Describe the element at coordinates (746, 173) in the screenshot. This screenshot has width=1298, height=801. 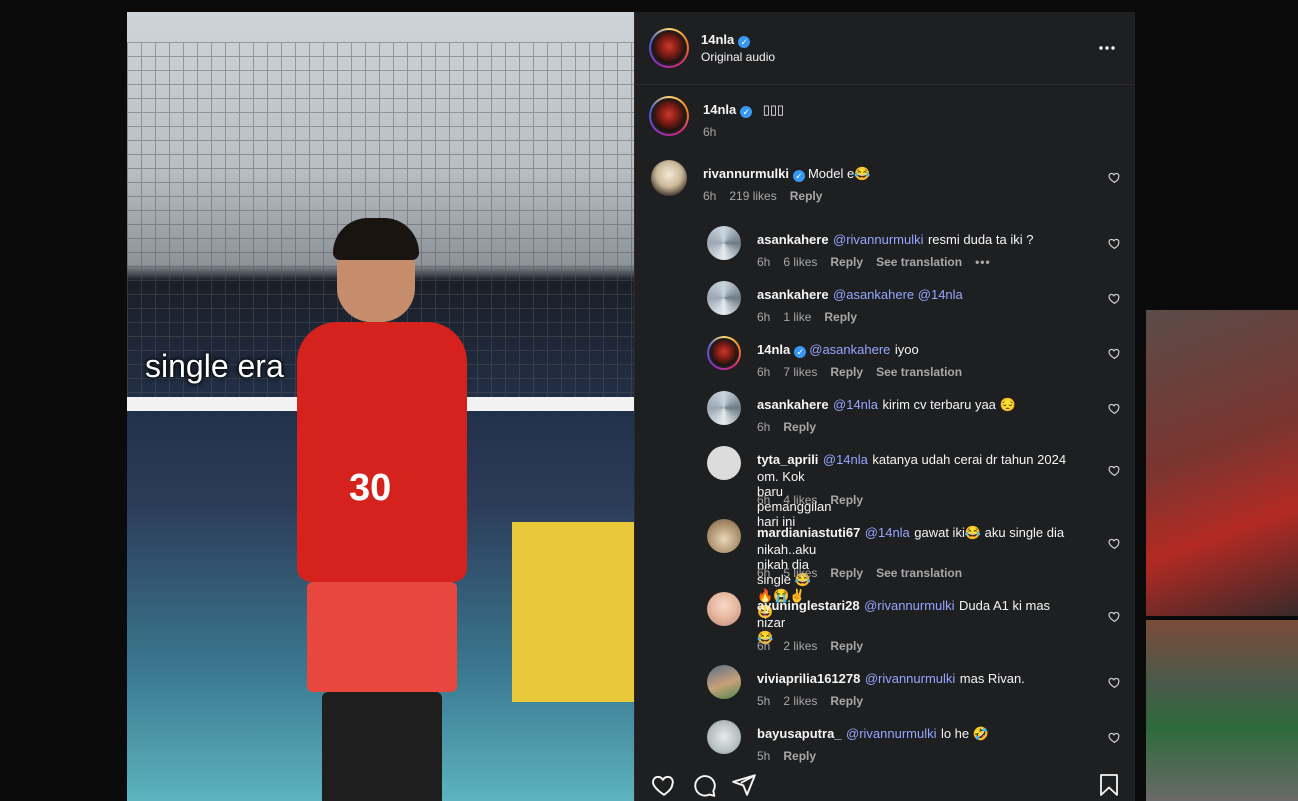
I see `comment-username: rivannurmulki` at that location.